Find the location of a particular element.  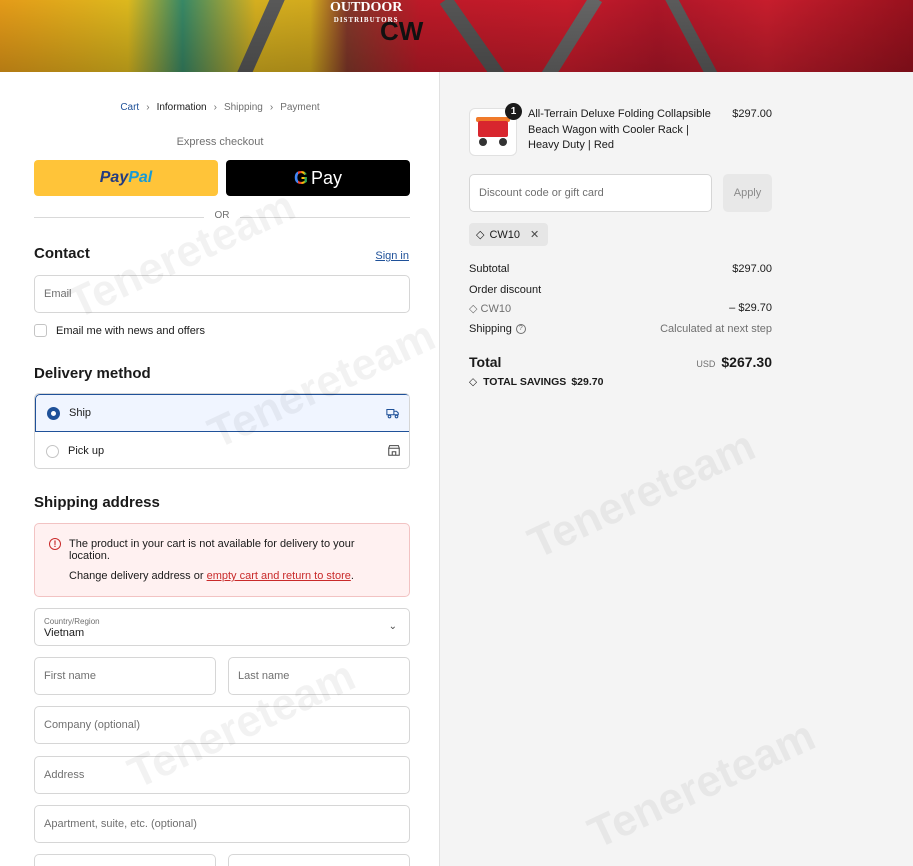

total-row: Total USD $267.30 is located at coordinates (620, 362).